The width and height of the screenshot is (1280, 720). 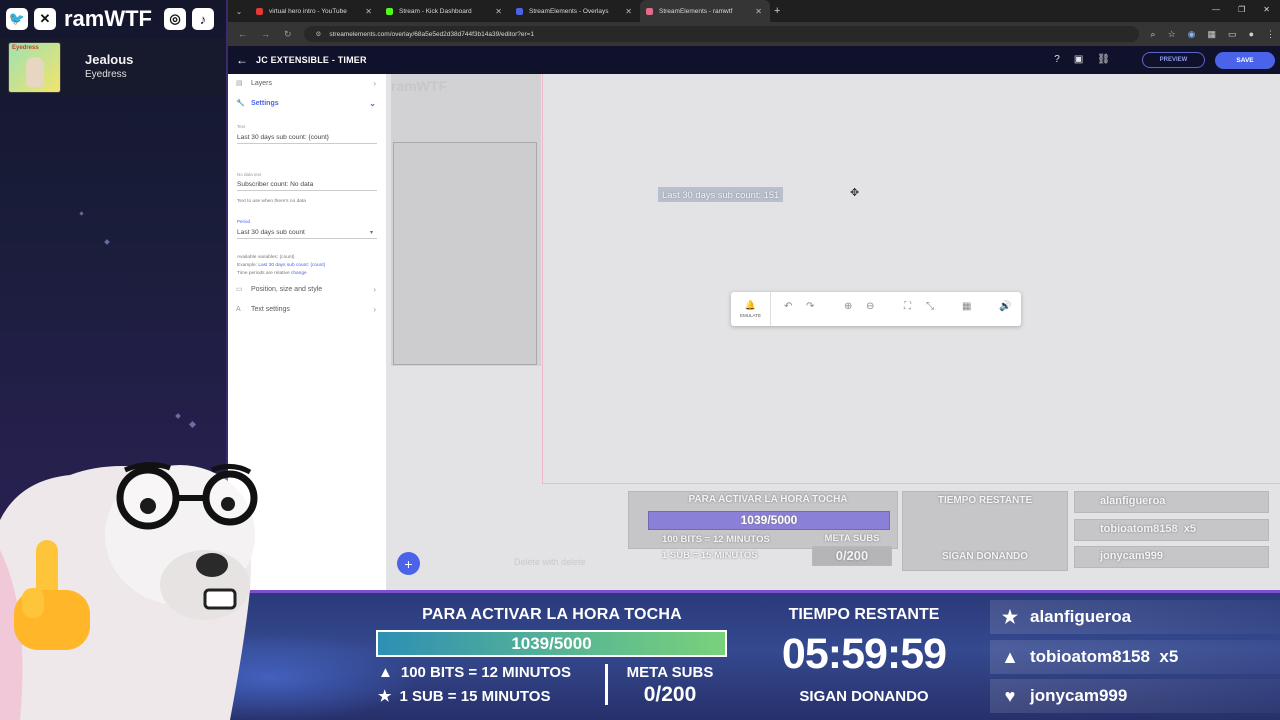 What do you see at coordinates (1079, 695) in the screenshot?
I see `recent-user-name: jonycam999` at bounding box center [1079, 695].